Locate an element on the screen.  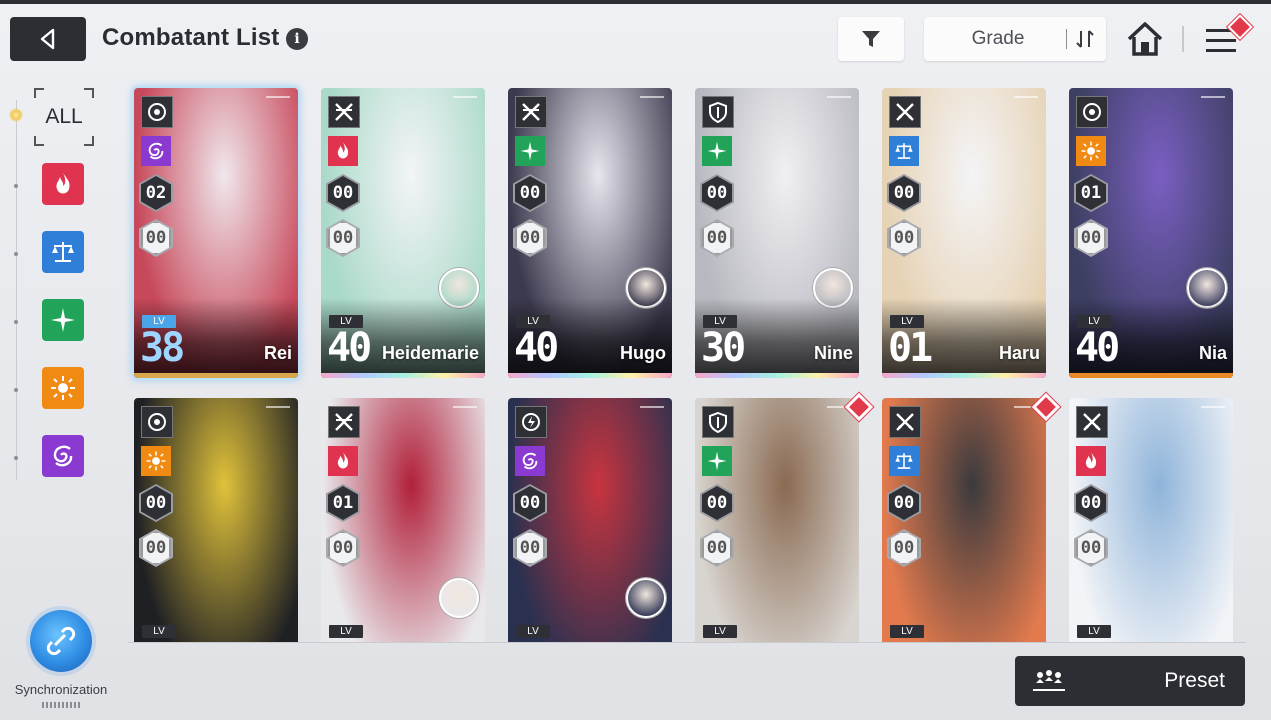
combatant-card: 00 00 LV 01 Haru is located at coordinates (964, 233).